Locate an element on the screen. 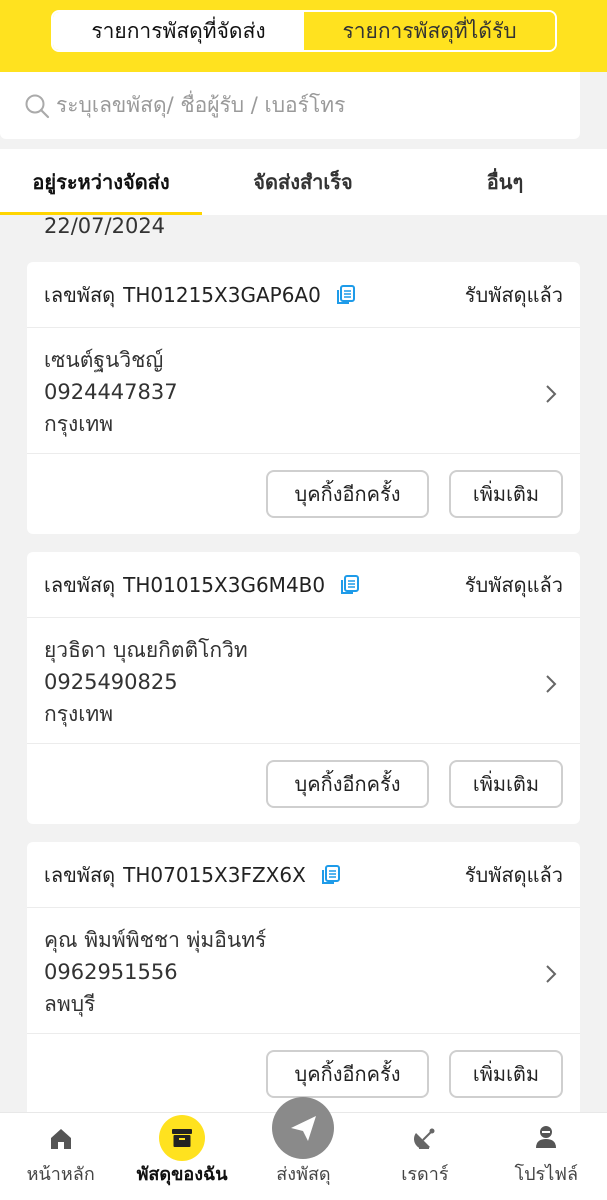 The height and width of the screenshot is (1200, 607). radar-icon is located at coordinates (424, 1138).